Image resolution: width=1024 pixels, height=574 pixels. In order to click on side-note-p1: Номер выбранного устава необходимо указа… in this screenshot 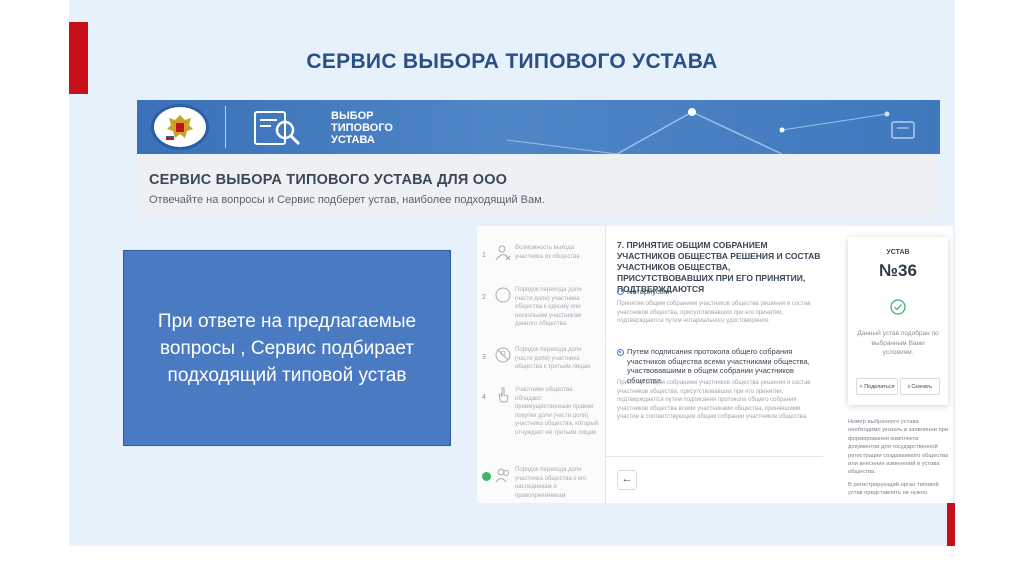, I will do `click(898, 447)`.